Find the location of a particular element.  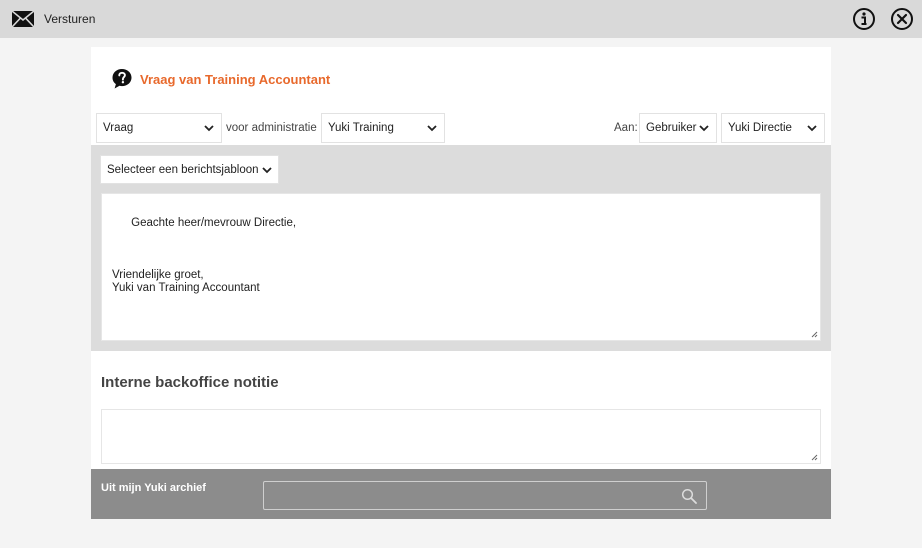

recipient-select: Yuki Directie is located at coordinates (773, 128).